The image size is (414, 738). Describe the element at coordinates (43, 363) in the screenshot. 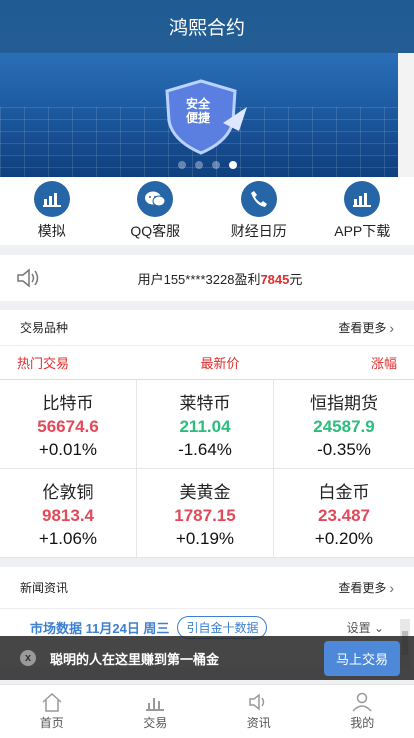

I see `column-hot: 热门交易` at that location.